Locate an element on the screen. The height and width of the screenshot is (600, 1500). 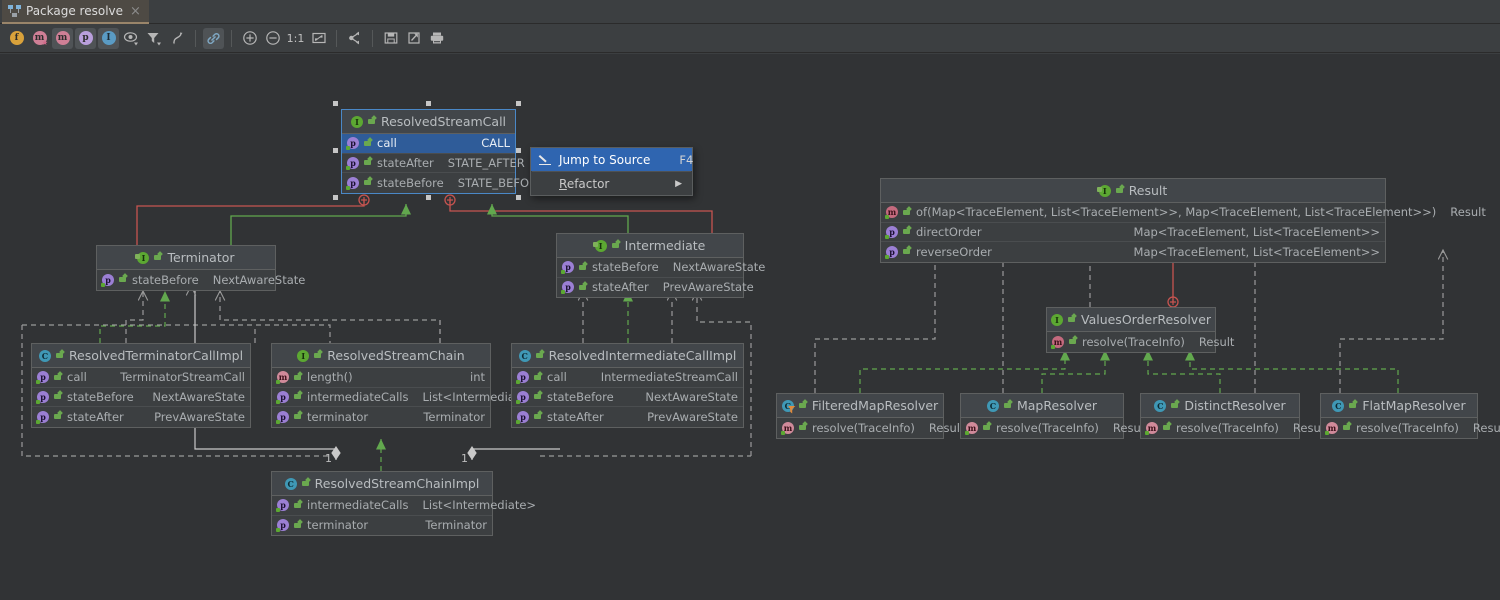
class-node-header: C ResolvedTerminatorCallImpl is located at coordinates (141, 356).